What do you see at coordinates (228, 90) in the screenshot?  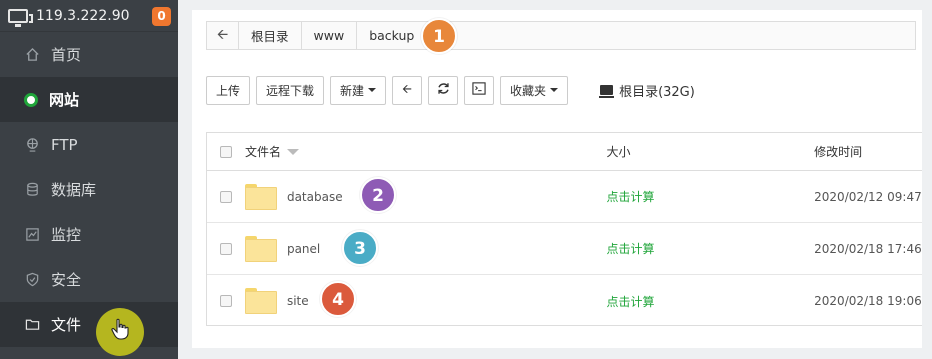 I see `upload-button: 上传` at bounding box center [228, 90].